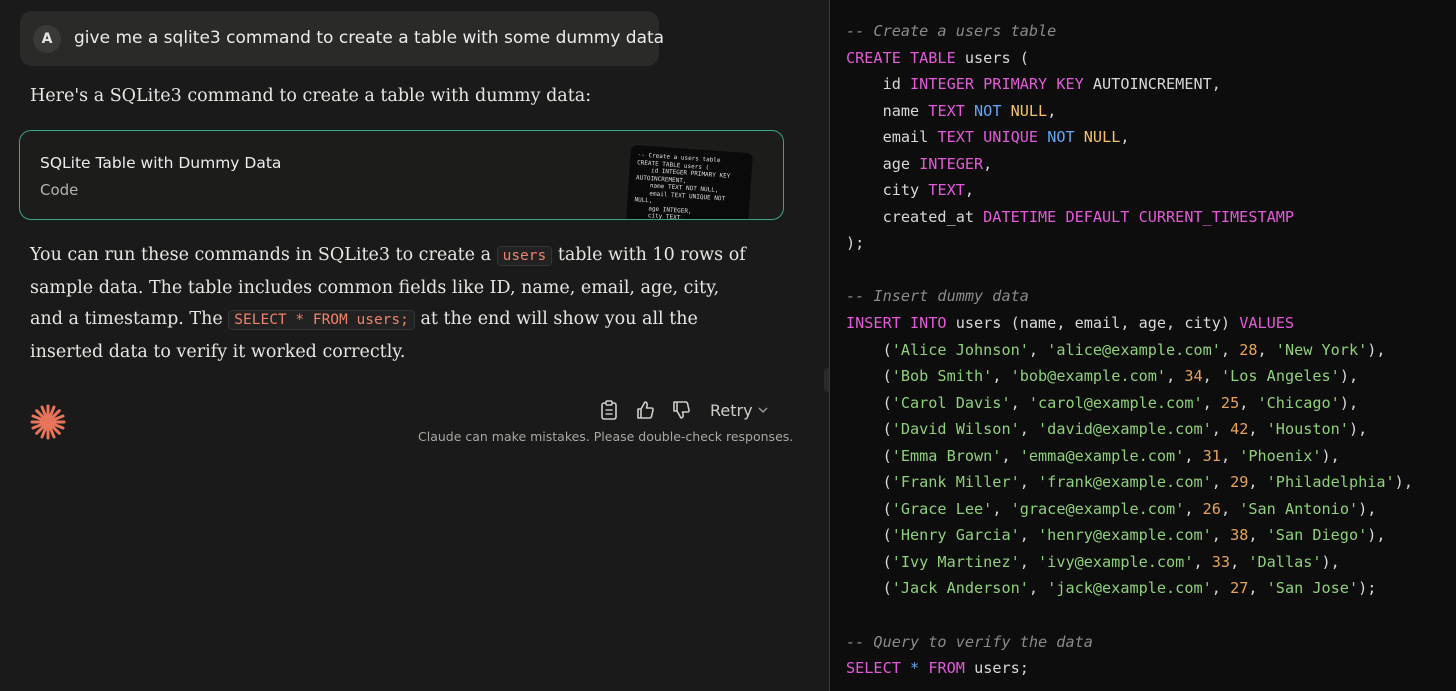  Describe the element at coordinates (645, 410) in the screenshot. I see `thumbs-up-icon` at that location.